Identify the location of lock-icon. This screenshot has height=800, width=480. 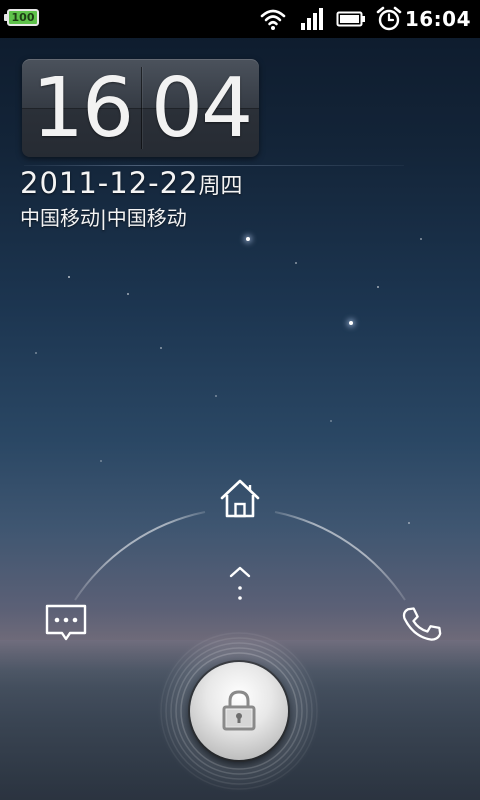
(239, 710).